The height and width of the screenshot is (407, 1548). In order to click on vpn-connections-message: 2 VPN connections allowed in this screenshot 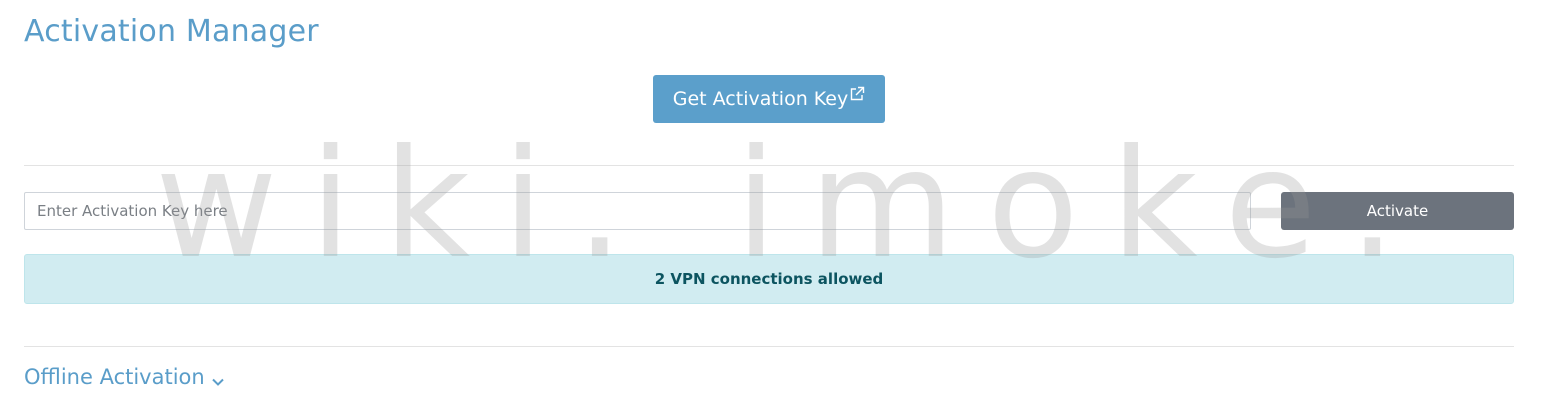, I will do `click(769, 279)`.